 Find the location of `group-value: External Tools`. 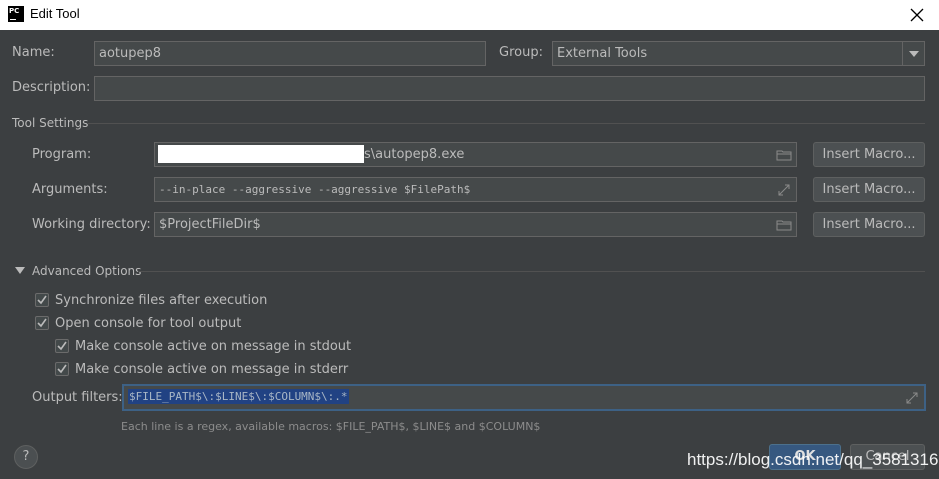

group-value: External Tools is located at coordinates (602, 53).